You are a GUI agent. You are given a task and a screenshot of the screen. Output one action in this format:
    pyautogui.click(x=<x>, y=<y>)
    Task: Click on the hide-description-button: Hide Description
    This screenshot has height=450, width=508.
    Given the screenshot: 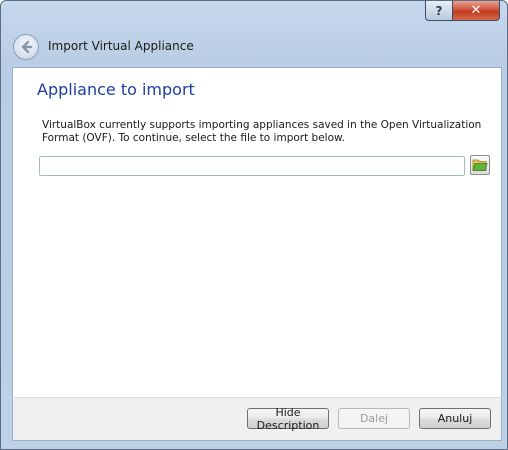 What is the action you would take?
    pyautogui.click(x=288, y=419)
    